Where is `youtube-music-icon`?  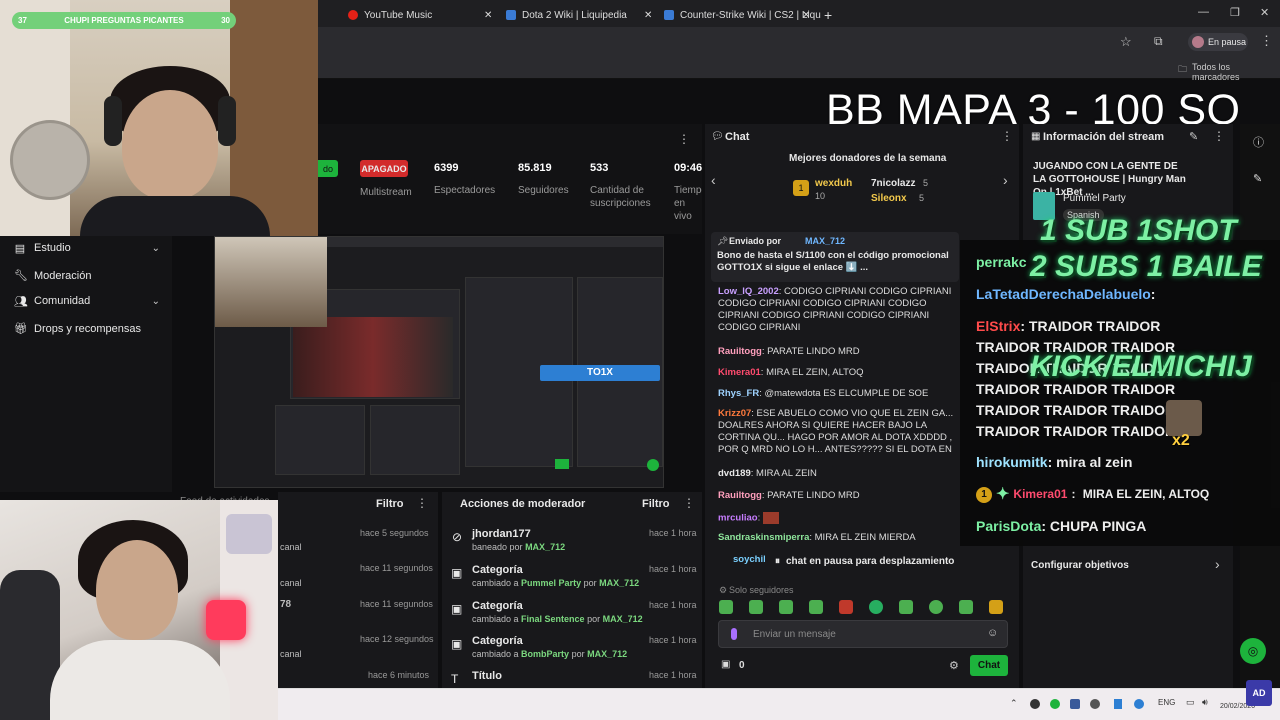
youtube-music-icon is located at coordinates (353, 15).